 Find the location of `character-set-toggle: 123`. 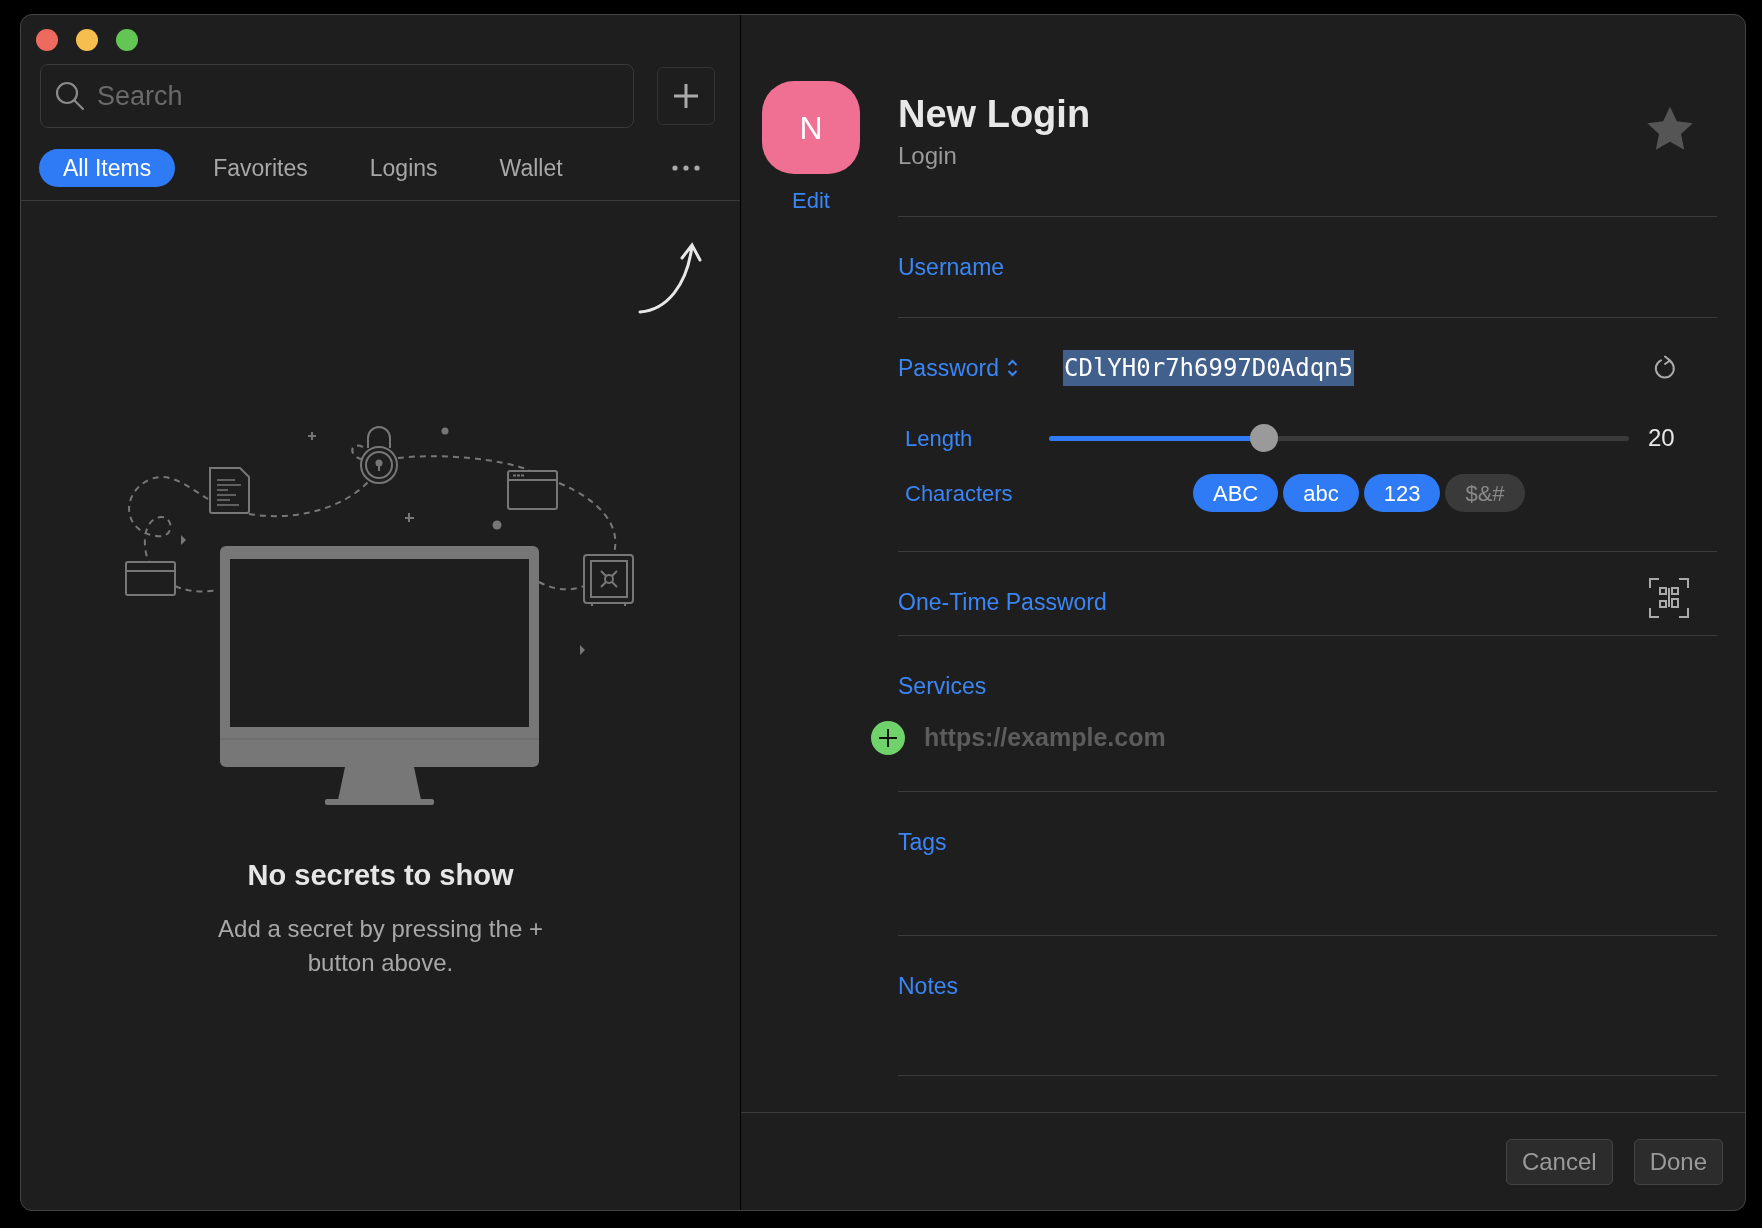

character-set-toggle: 123 is located at coordinates (1402, 493).